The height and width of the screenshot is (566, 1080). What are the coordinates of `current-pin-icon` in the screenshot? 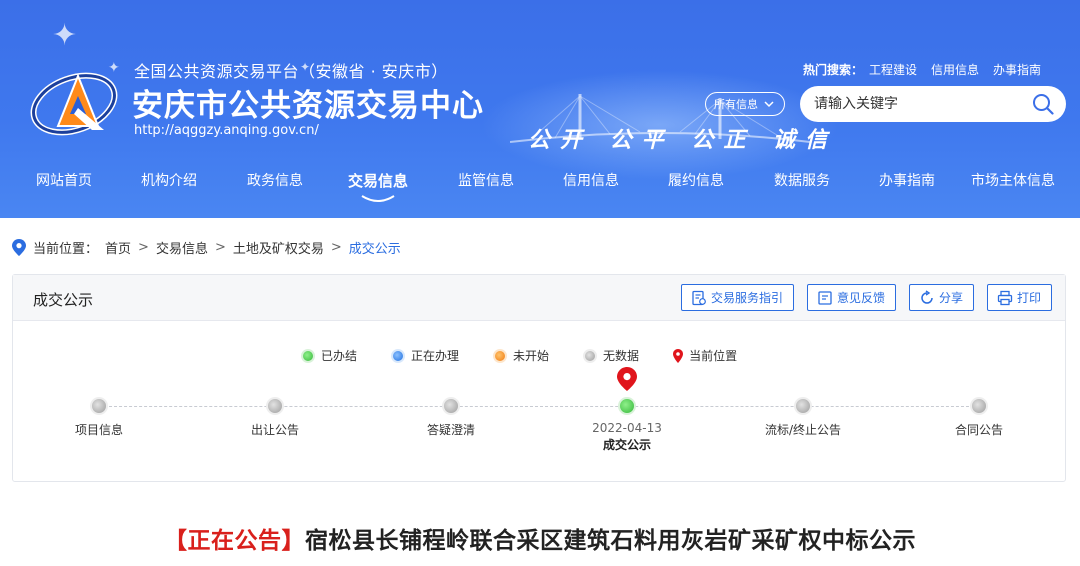 It's located at (678, 355).